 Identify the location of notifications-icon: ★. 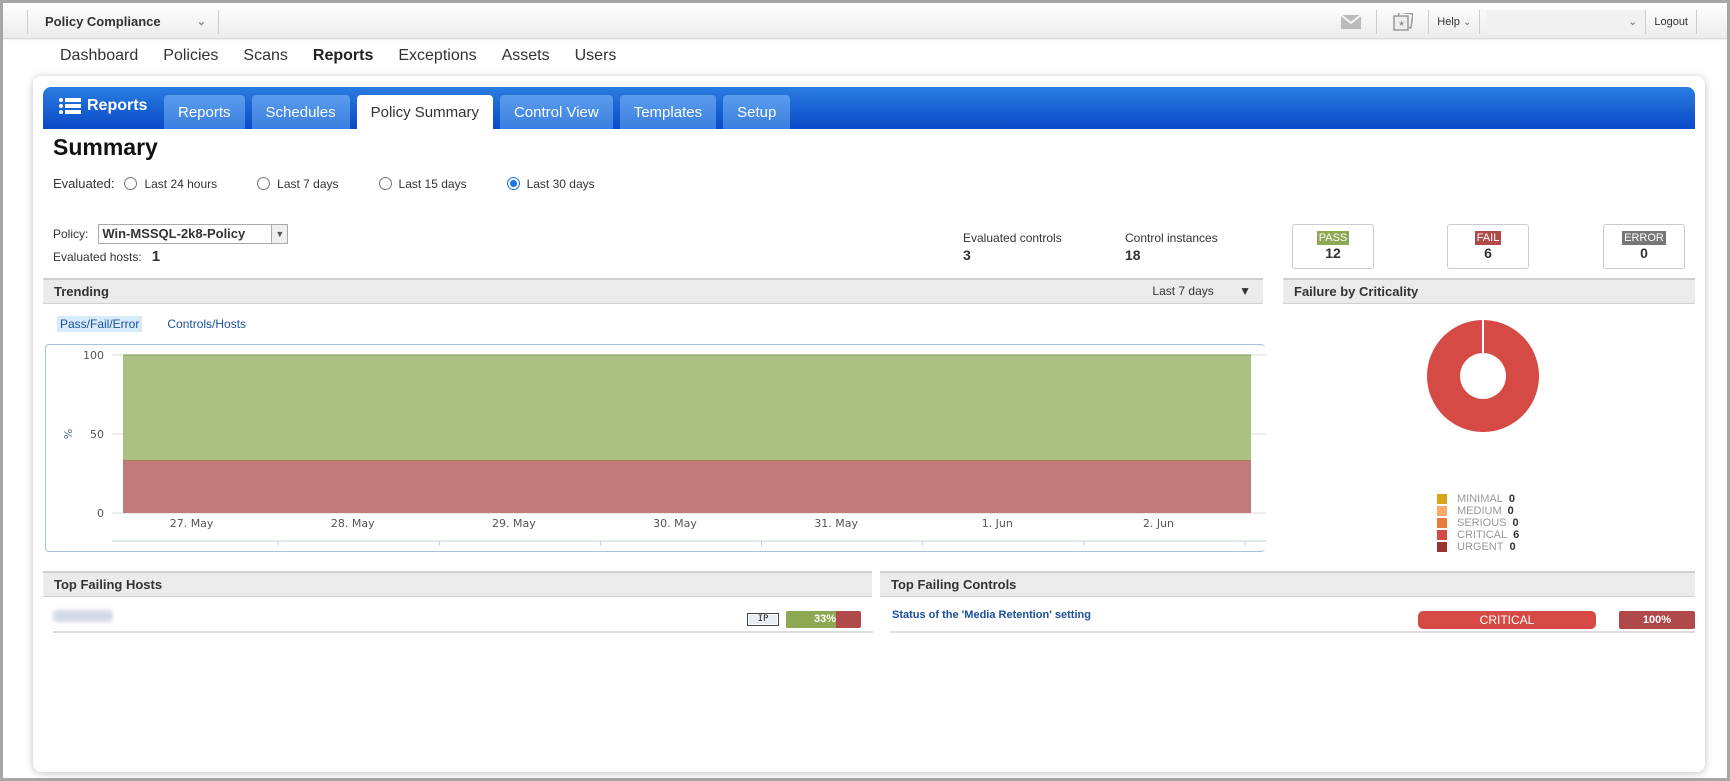
(1403, 22).